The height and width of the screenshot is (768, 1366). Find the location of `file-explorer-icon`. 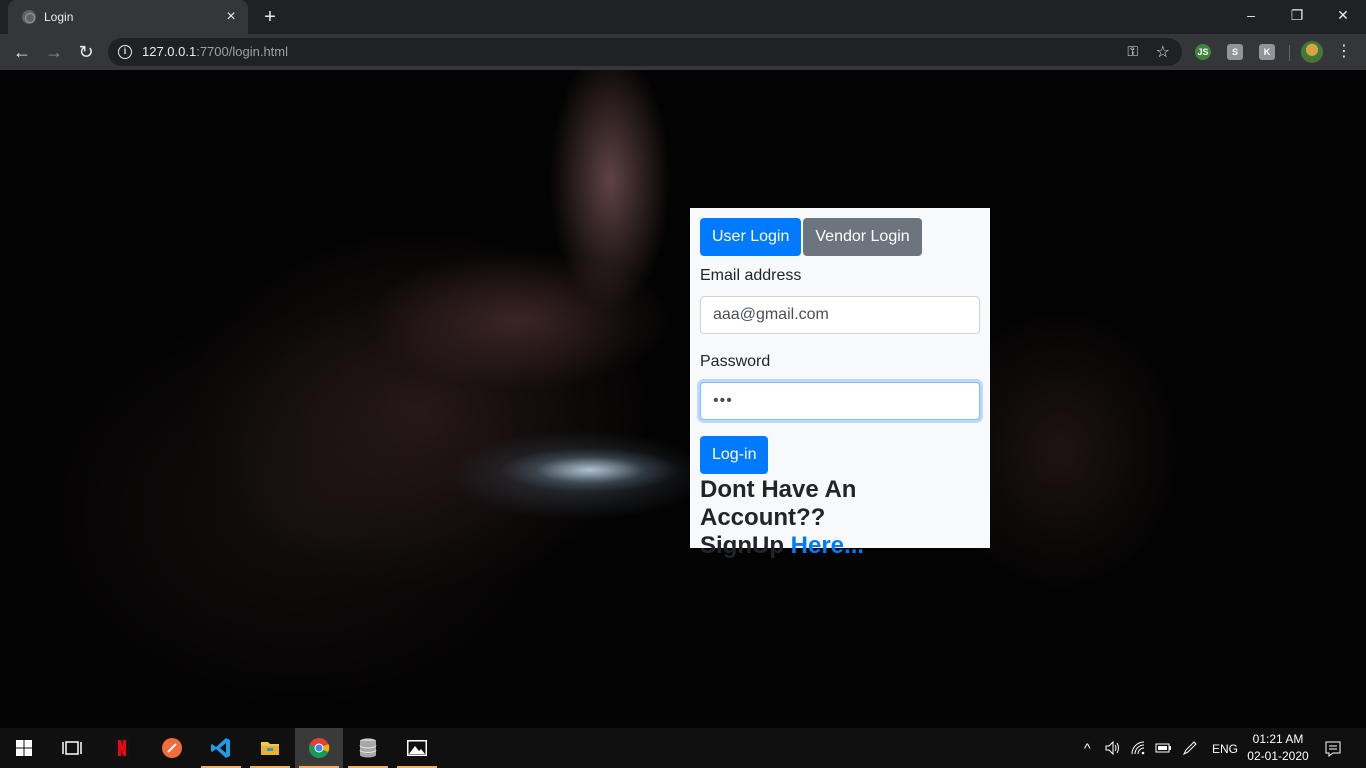

file-explorer-icon is located at coordinates (270, 748).